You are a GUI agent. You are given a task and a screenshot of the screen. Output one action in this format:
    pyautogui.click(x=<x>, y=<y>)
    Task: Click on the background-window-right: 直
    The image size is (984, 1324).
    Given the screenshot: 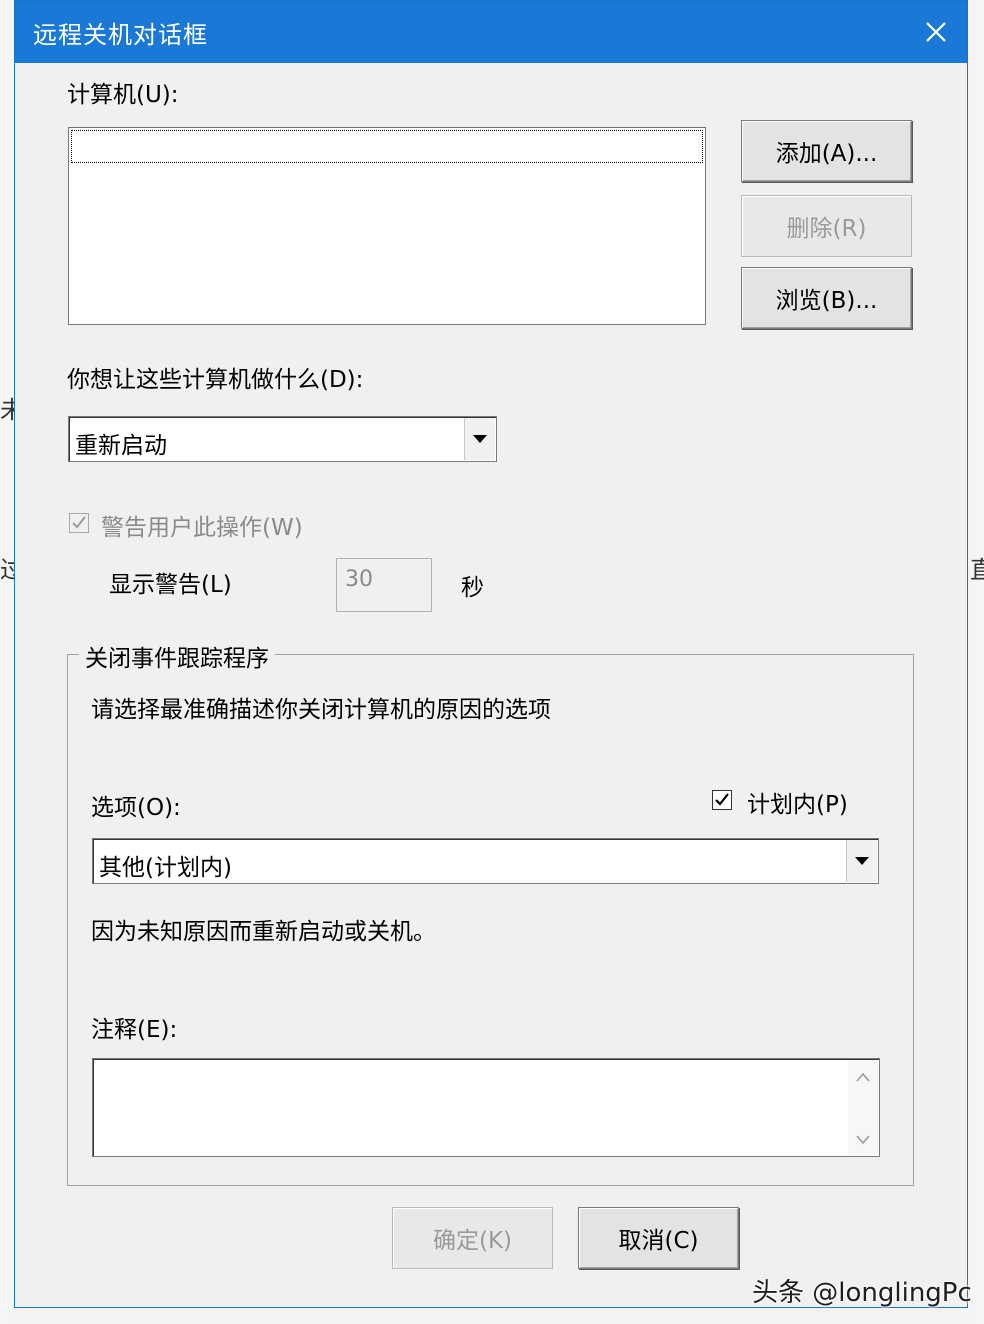 What is the action you would take?
    pyautogui.click(x=977, y=662)
    